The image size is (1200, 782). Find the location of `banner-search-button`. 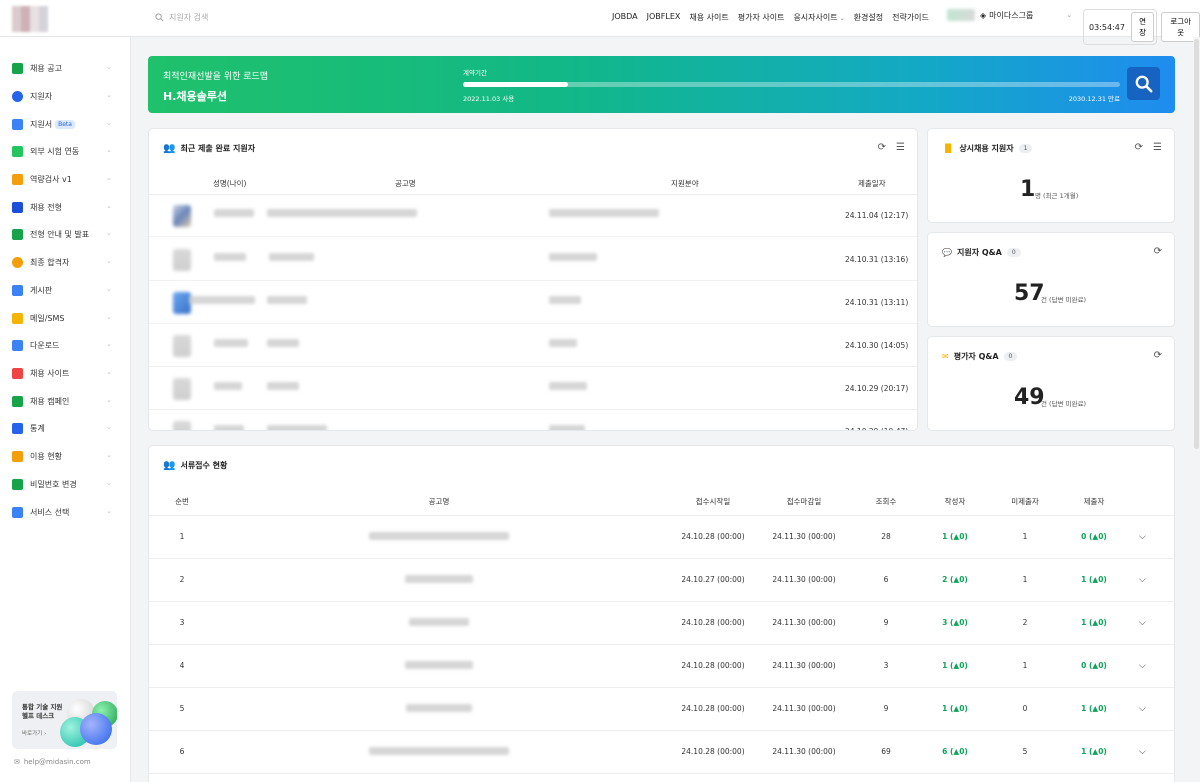

banner-search-button is located at coordinates (1143, 83).